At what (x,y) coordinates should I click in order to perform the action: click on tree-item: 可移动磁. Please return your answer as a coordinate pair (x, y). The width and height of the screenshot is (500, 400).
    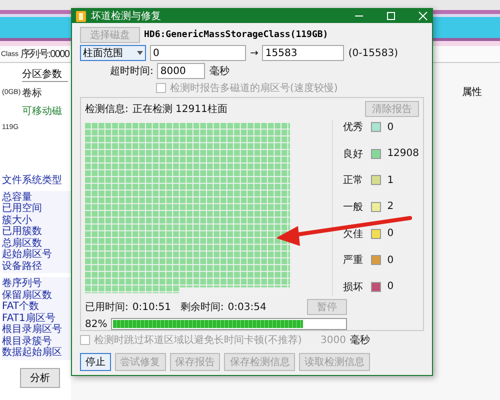
    Looking at the image, I should click on (45, 111).